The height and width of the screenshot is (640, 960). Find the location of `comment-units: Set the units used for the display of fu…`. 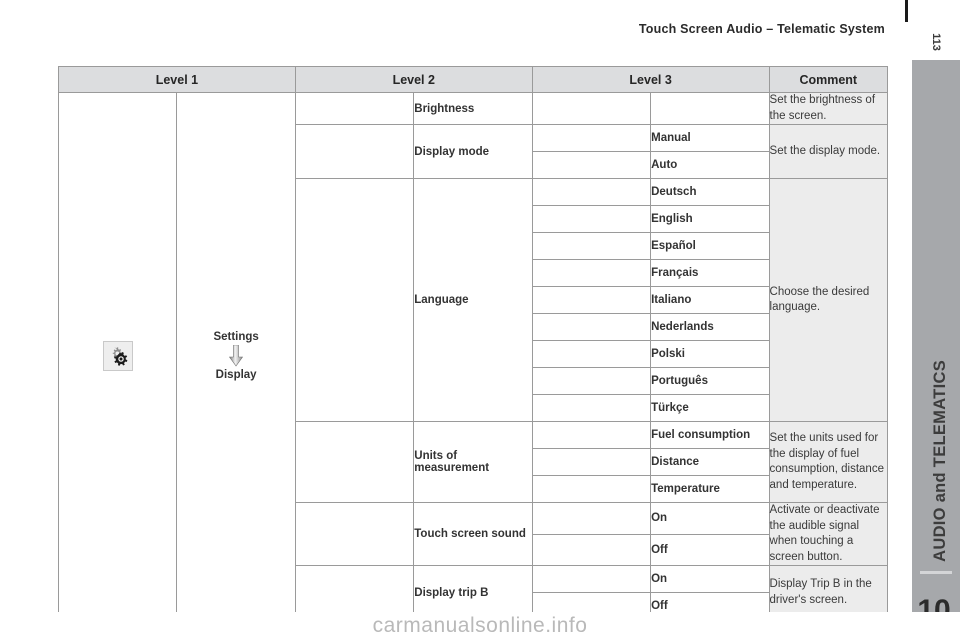

comment-units: Set the units used for the display of fu… is located at coordinates (828, 462).